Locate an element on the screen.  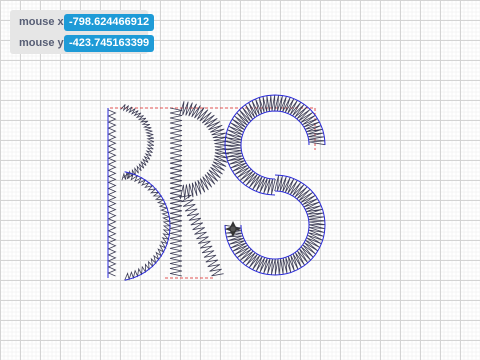
crosshair-cursor-icon is located at coordinates (233, 229).